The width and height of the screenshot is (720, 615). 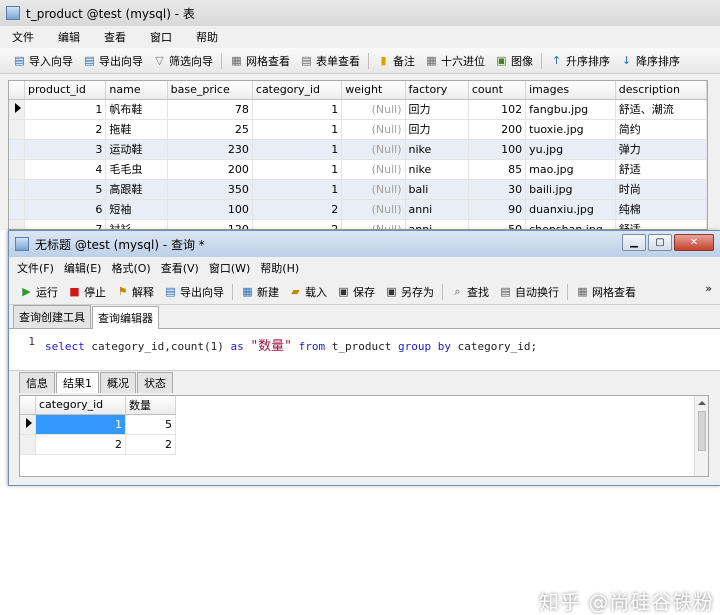 What do you see at coordinates (409, 292) in the screenshot?
I see `save-as-button: ▣ 另存为` at bounding box center [409, 292].